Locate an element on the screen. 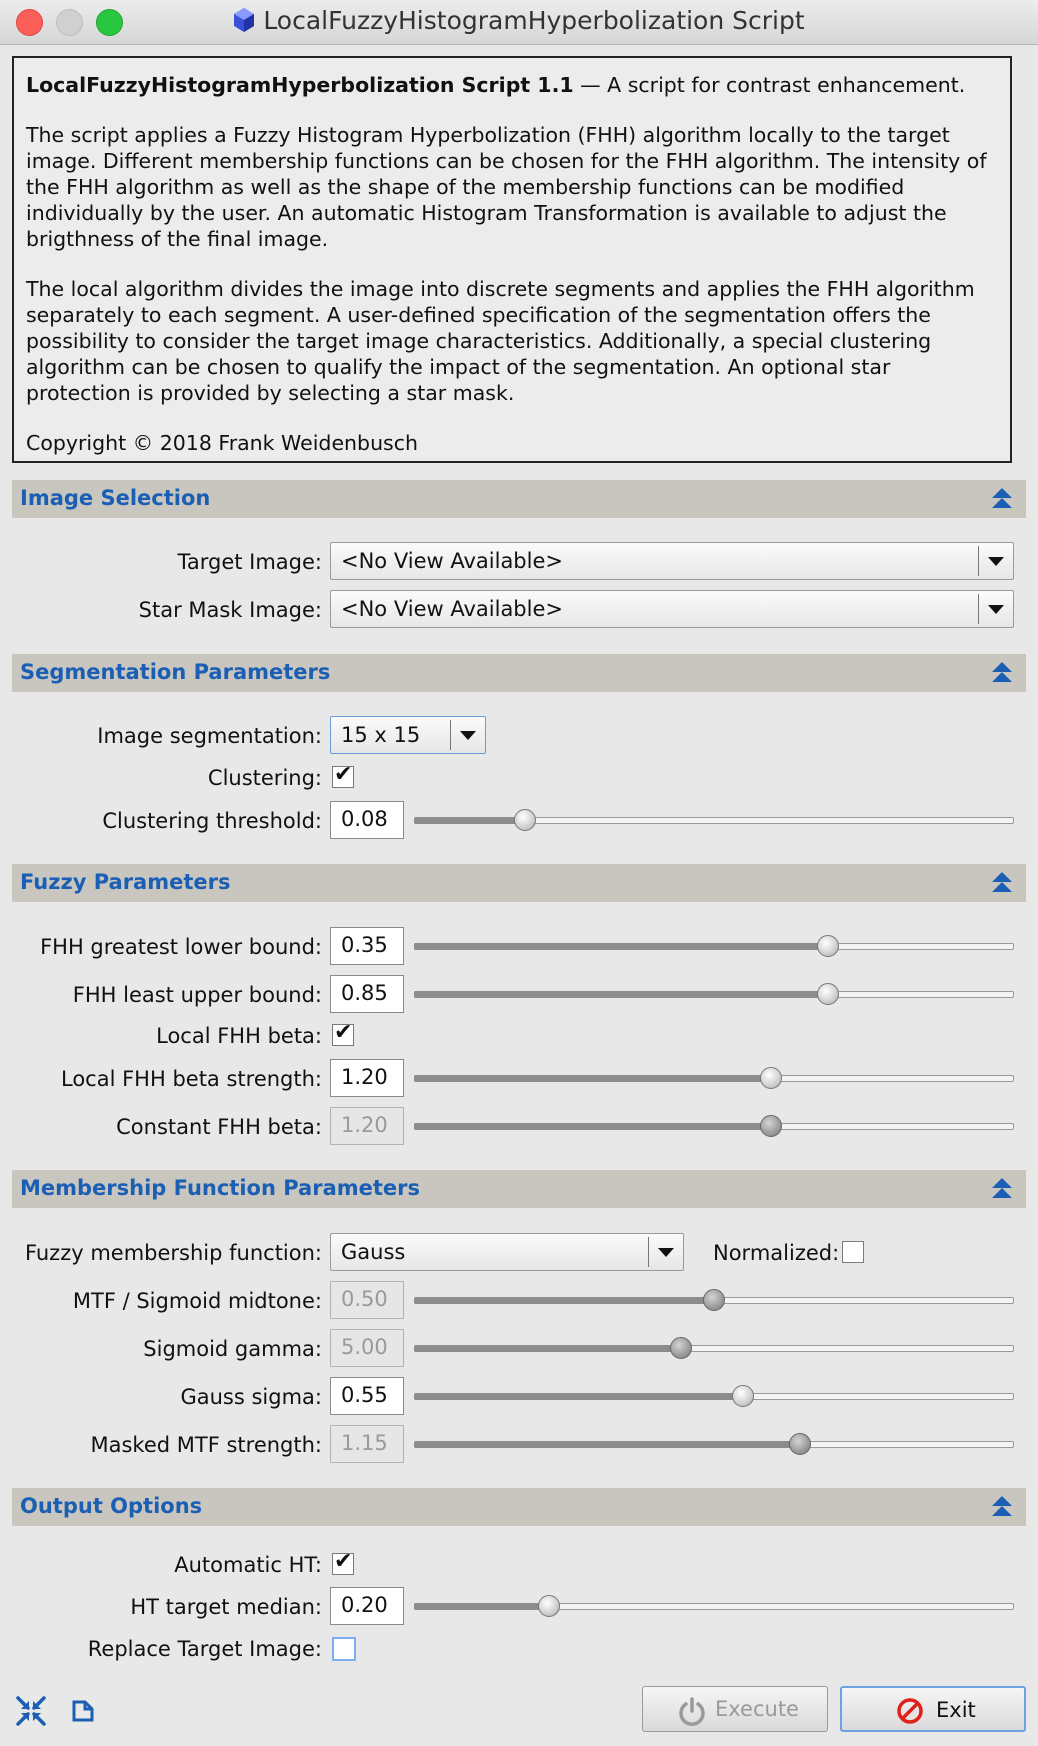 This screenshot has height=1746, width=1038. automatic-ht-label: Automatic HT: is located at coordinates (248, 1565).